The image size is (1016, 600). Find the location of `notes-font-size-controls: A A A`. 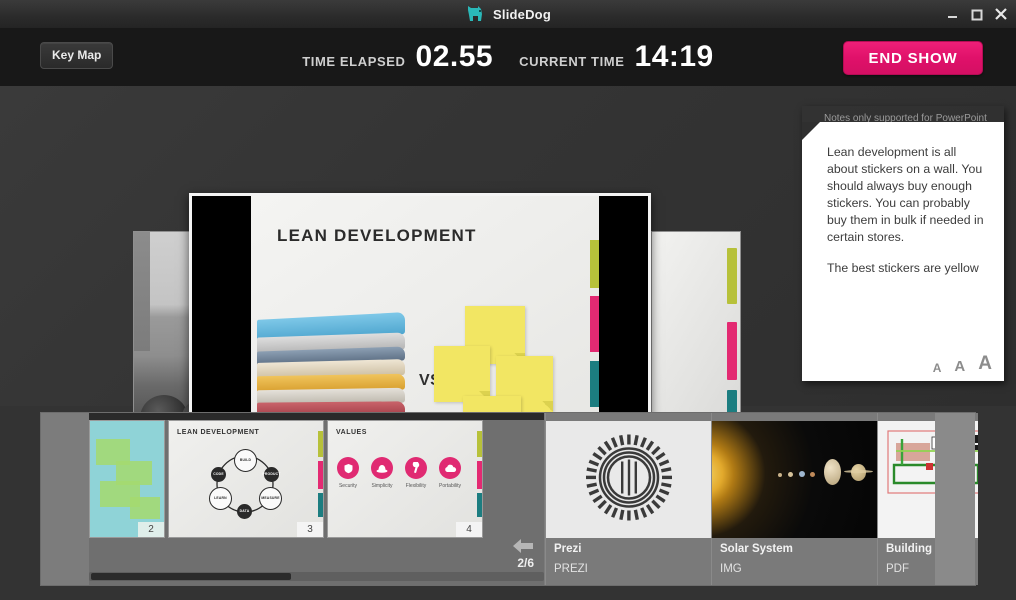

notes-font-size-controls: A A A is located at coordinates (962, 364).